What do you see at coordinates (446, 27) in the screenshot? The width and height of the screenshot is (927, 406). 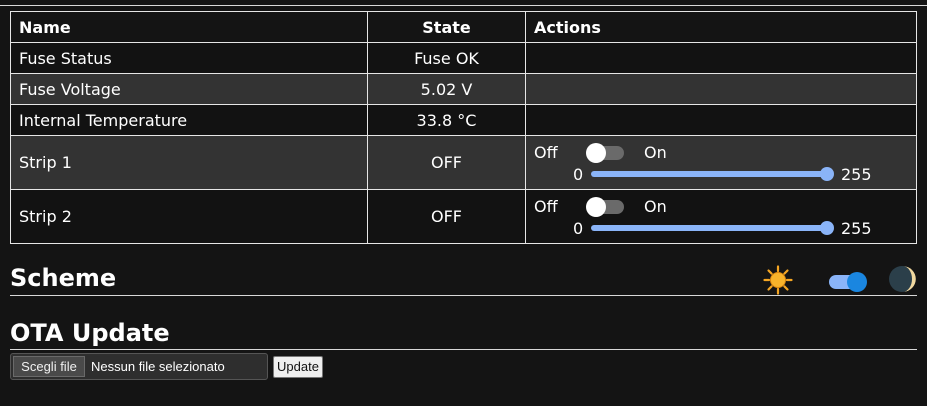 I see `column-header-state: State` at bounding box center [446, 27].